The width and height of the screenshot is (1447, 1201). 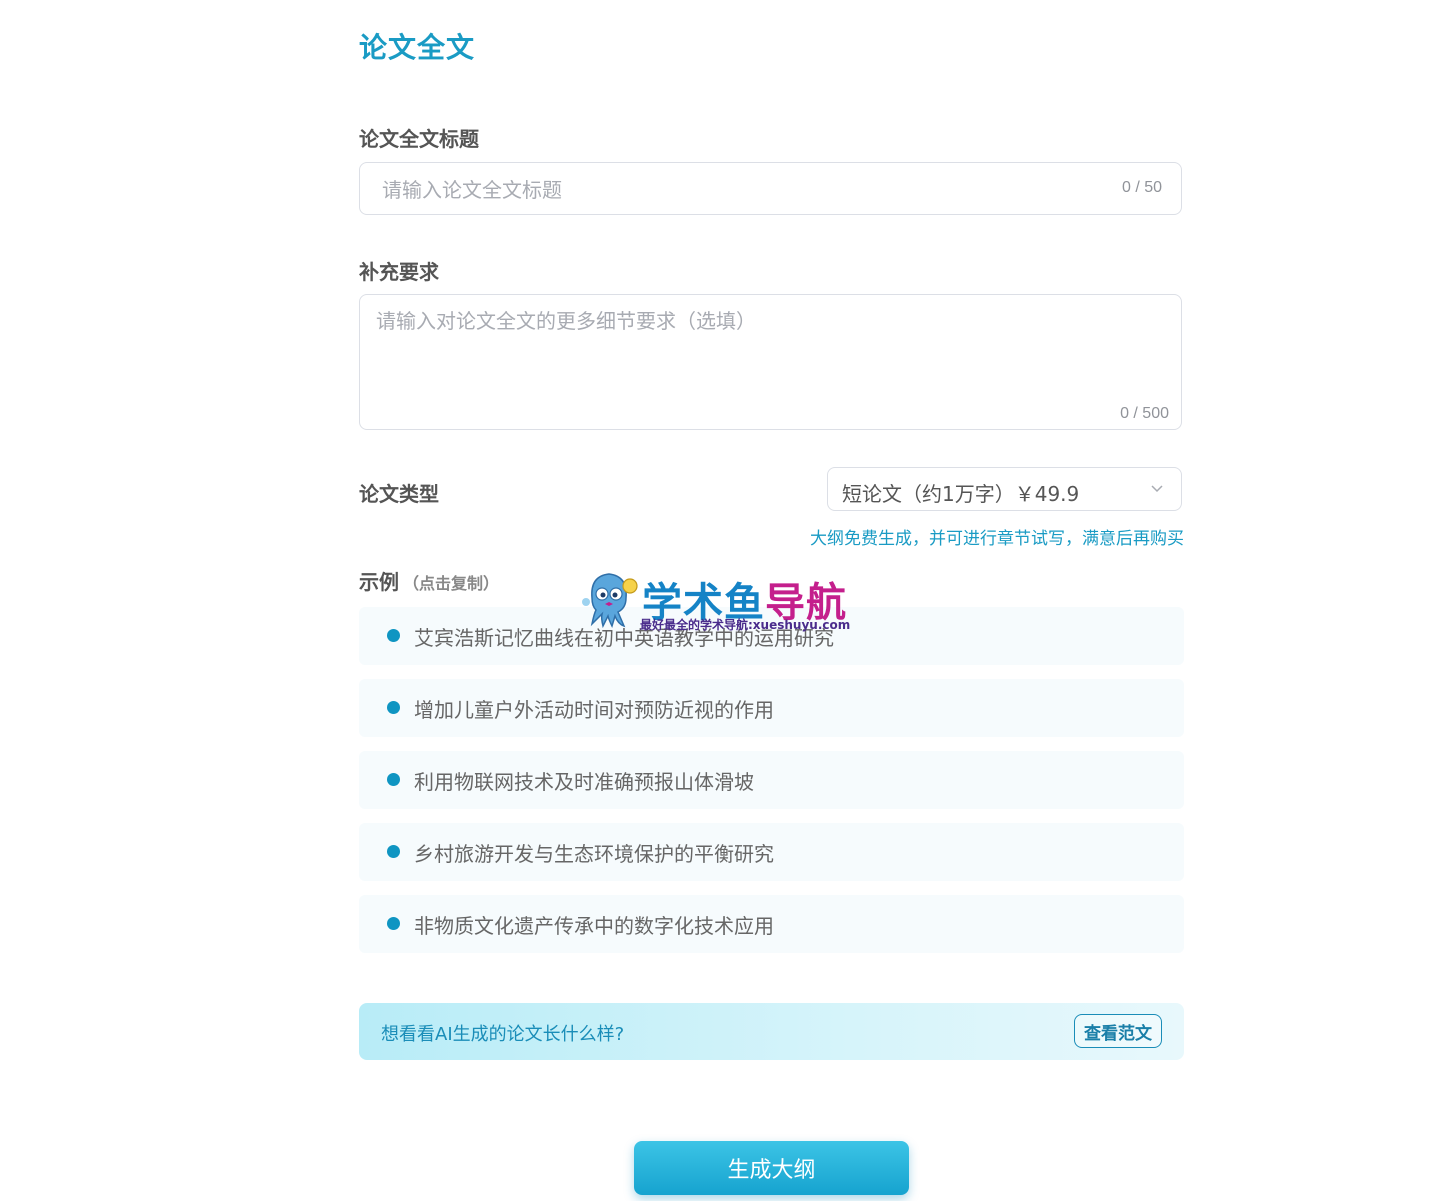 What do you see at coordinates (771, 1031) in the screenshot?
I see `sample-paper-banner: 想看看AI生成的论文长什么样? 查看范文` at bounding box center [771, 1031].